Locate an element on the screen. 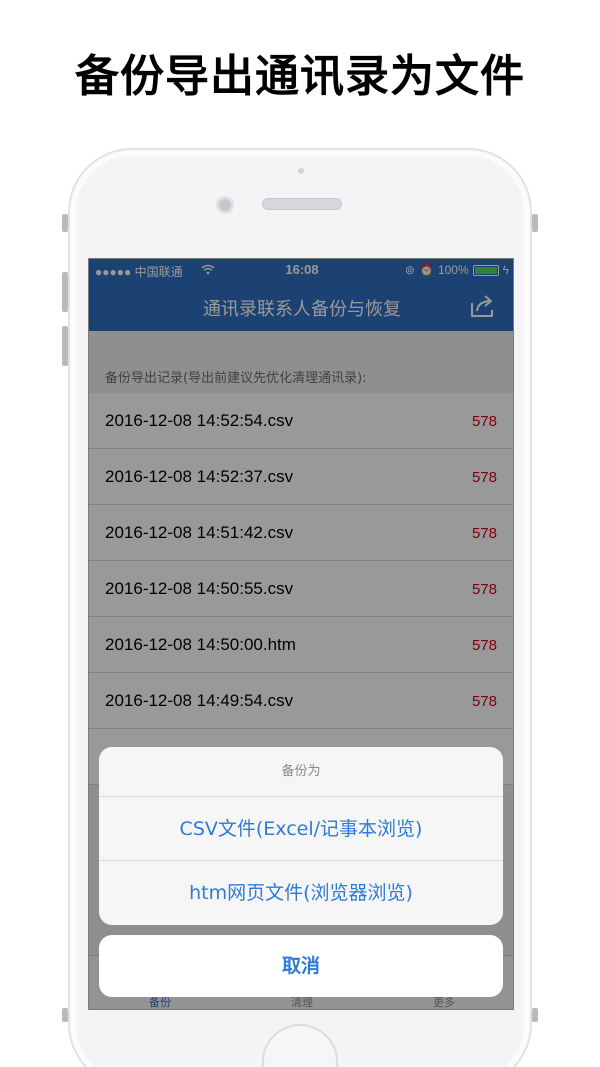 This screenshot has width=600, height=1067. earpiece-speaker is located at coordinates (302, 204).